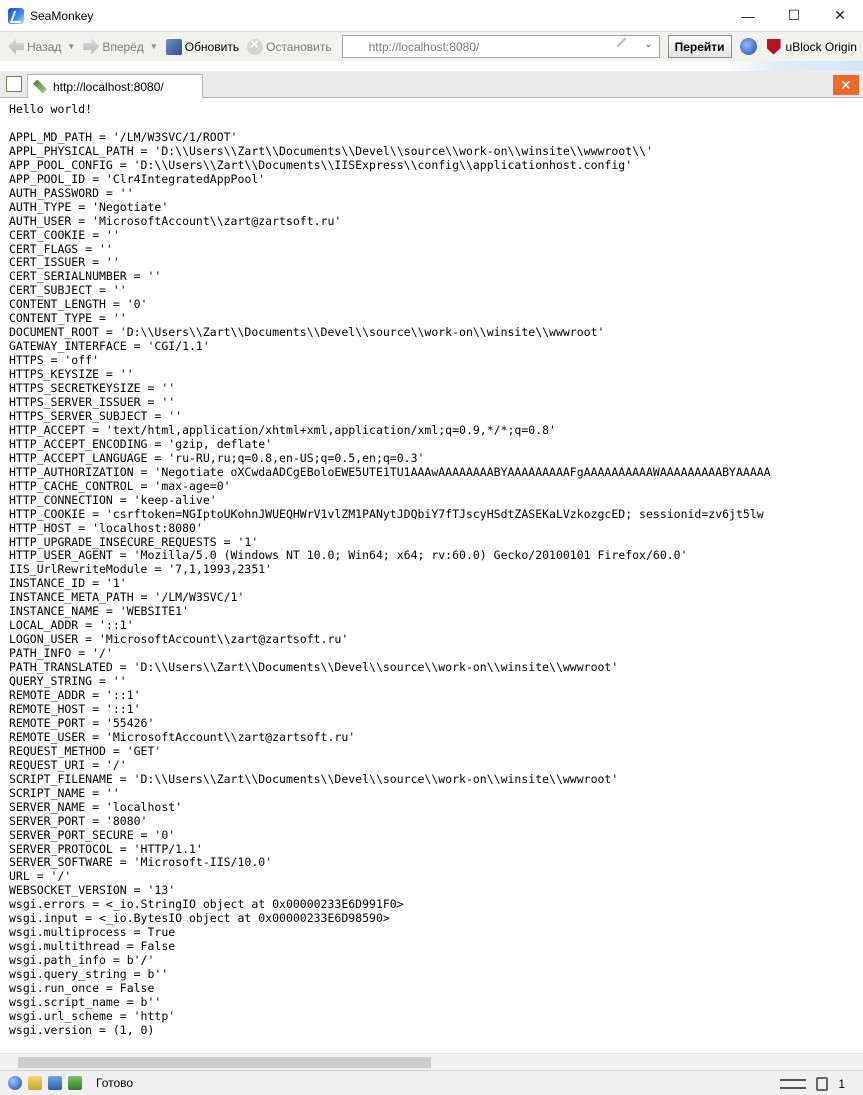  What do you see at coordinates (16, 15) in the screenshot?
I see `seamonkey-app-icon` at bounding box center [16, 15].